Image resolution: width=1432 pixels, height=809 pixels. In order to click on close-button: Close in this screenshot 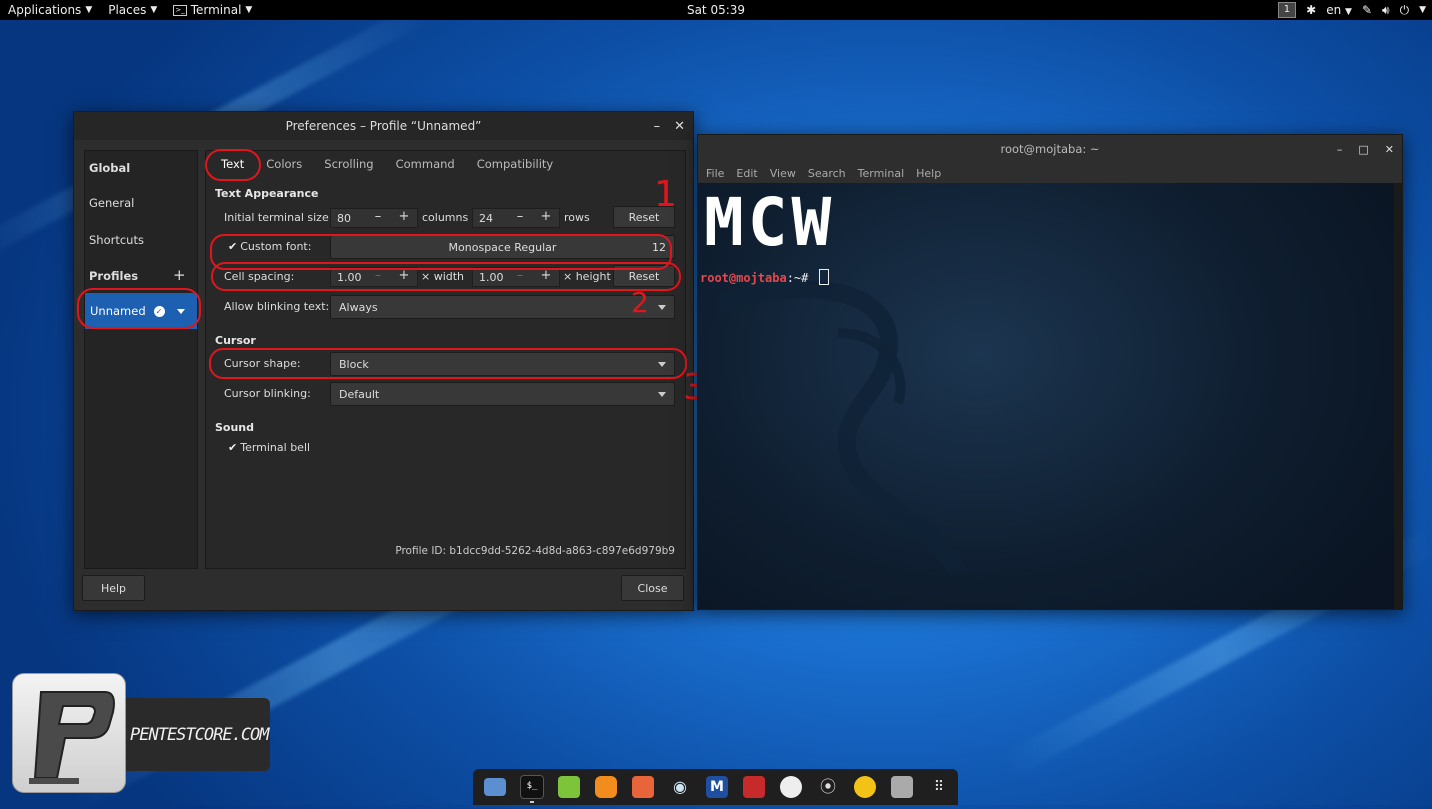, I will do `click(652, 588)`.